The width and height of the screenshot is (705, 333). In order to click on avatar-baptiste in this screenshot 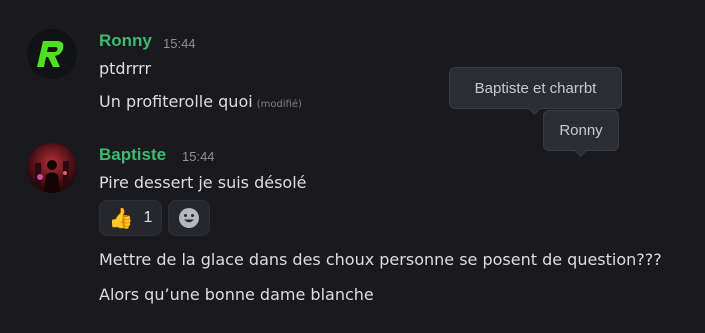, I will do `click(52, 168)`.